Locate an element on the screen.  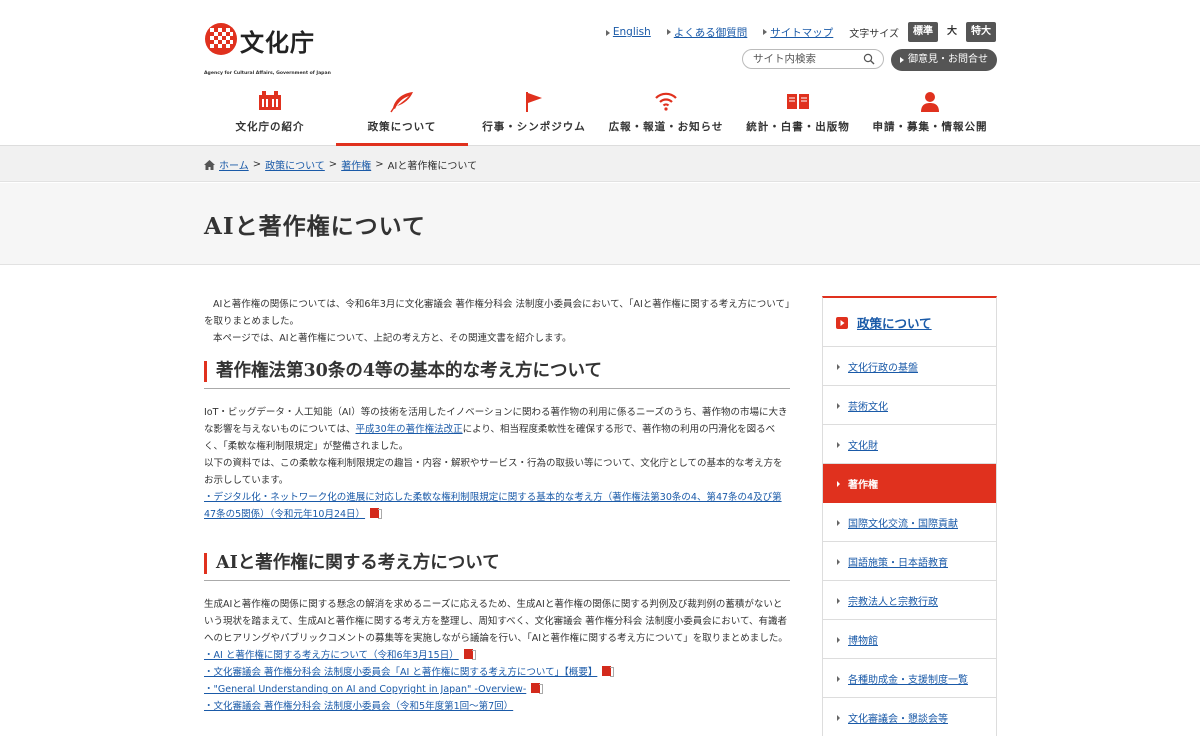
play-icon is located at coordinates (842, 323).